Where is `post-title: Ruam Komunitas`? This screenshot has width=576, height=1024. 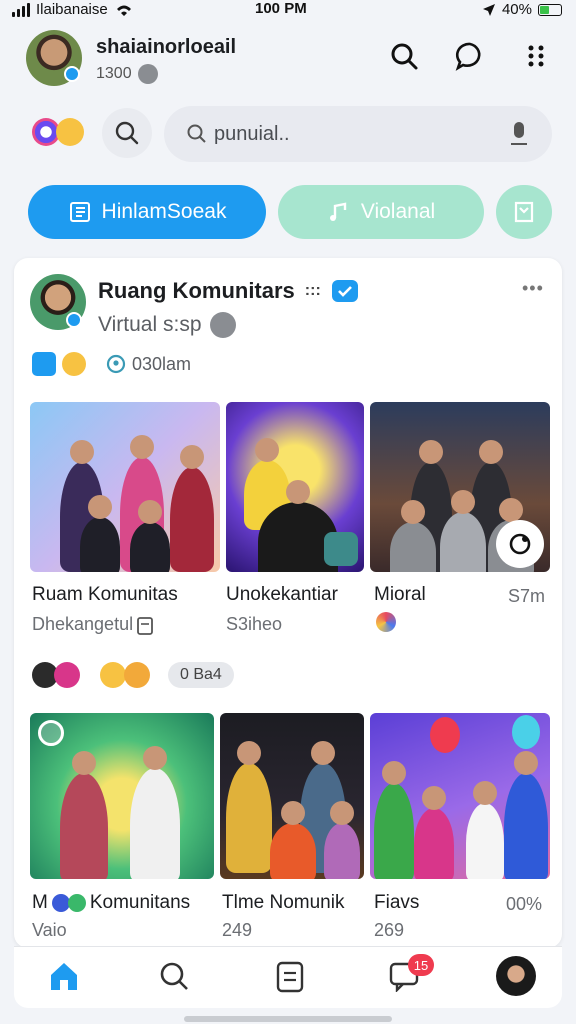 post-title: Ruam Komunitas is located at coordinates (105, 595).